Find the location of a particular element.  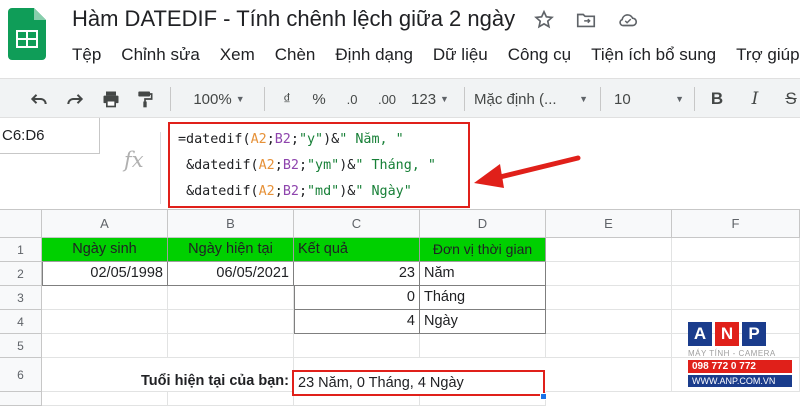

cell-f3 is located at coordinates (736, 298).